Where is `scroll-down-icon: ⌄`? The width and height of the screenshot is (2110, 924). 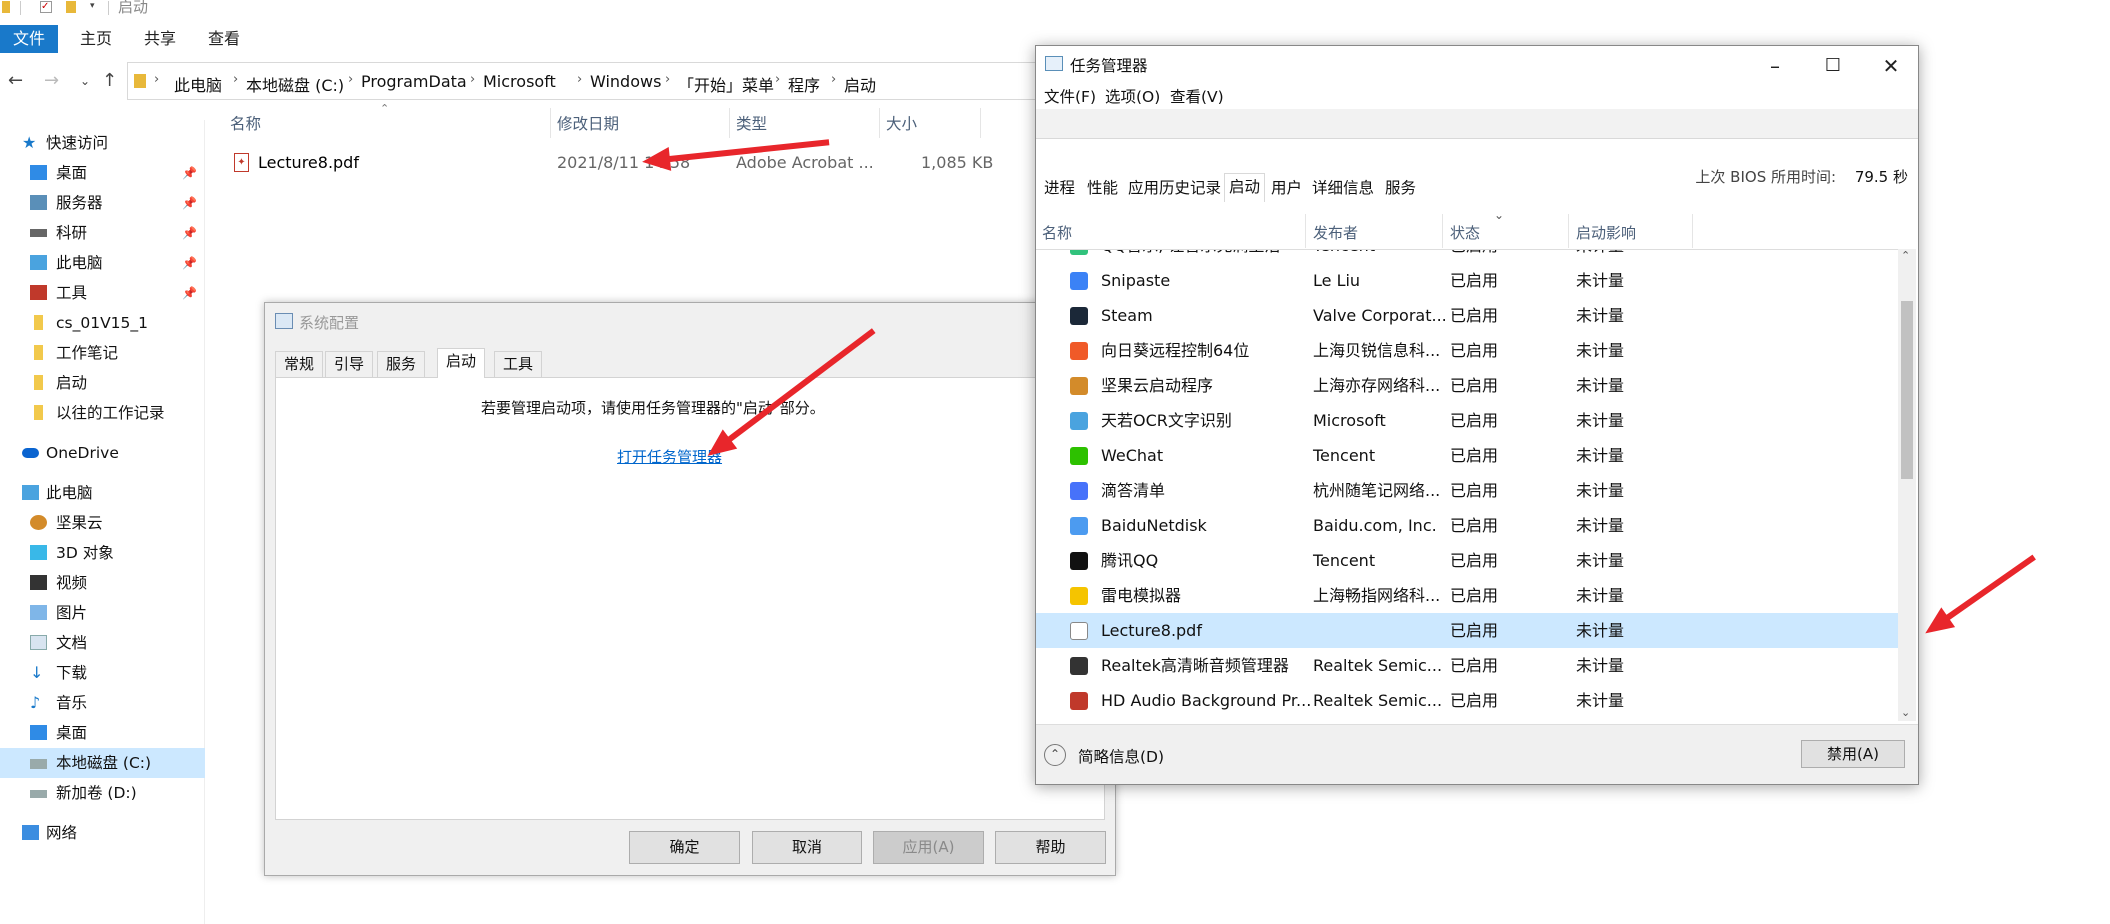 scroll-down-icon: ⌄ is located at coordinates (1905, 712).